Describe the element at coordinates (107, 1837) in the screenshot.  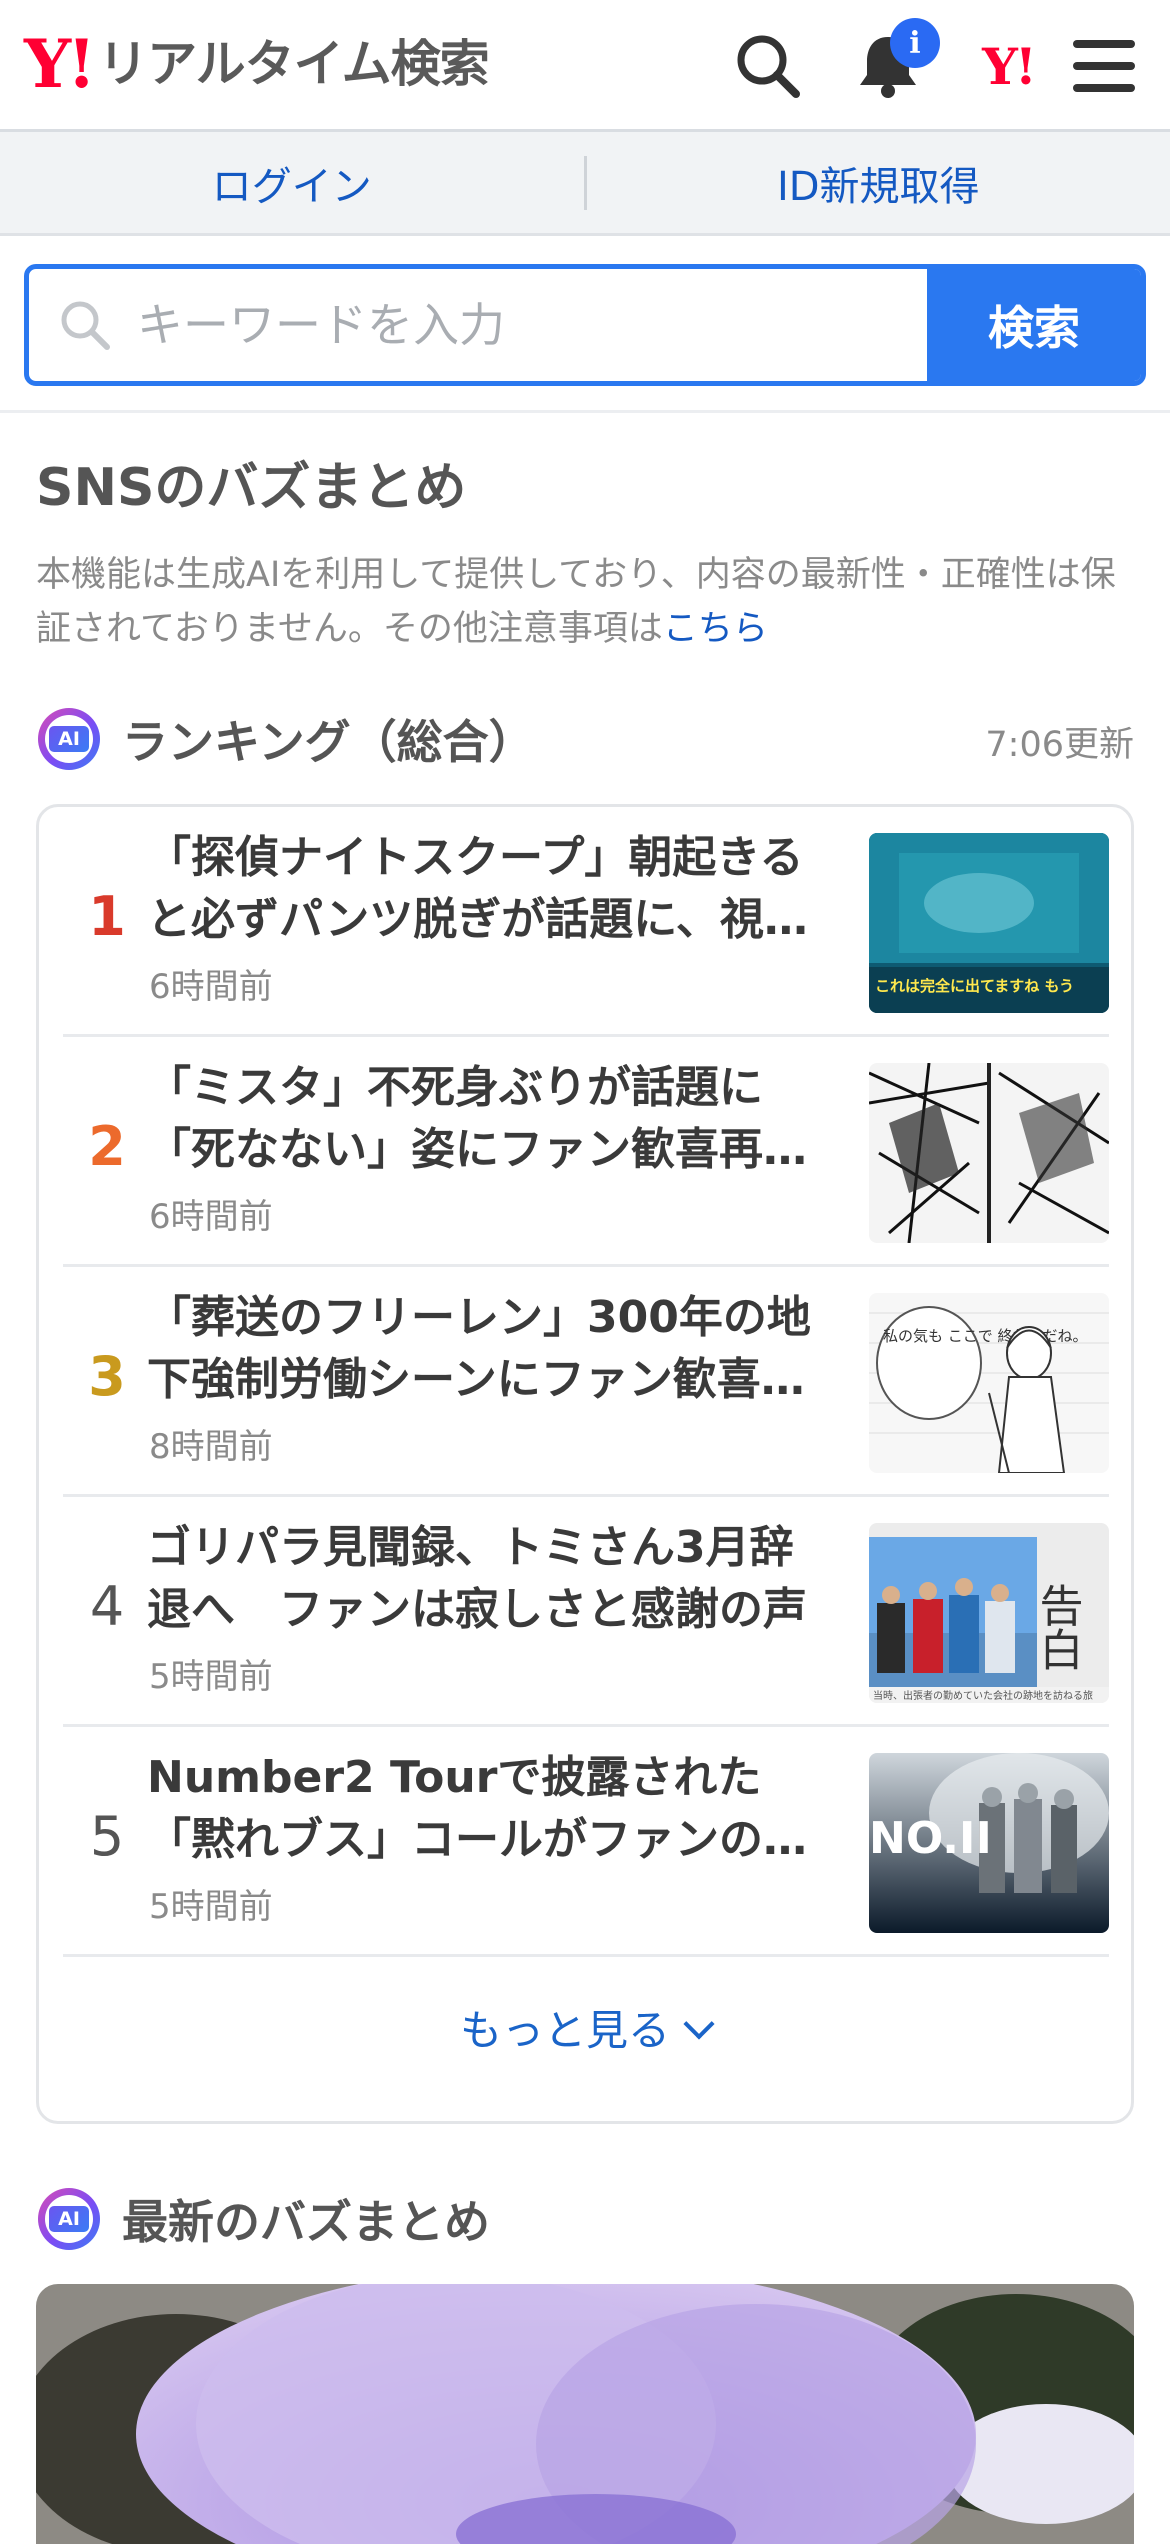
I see `rank-number: 5` at that location.